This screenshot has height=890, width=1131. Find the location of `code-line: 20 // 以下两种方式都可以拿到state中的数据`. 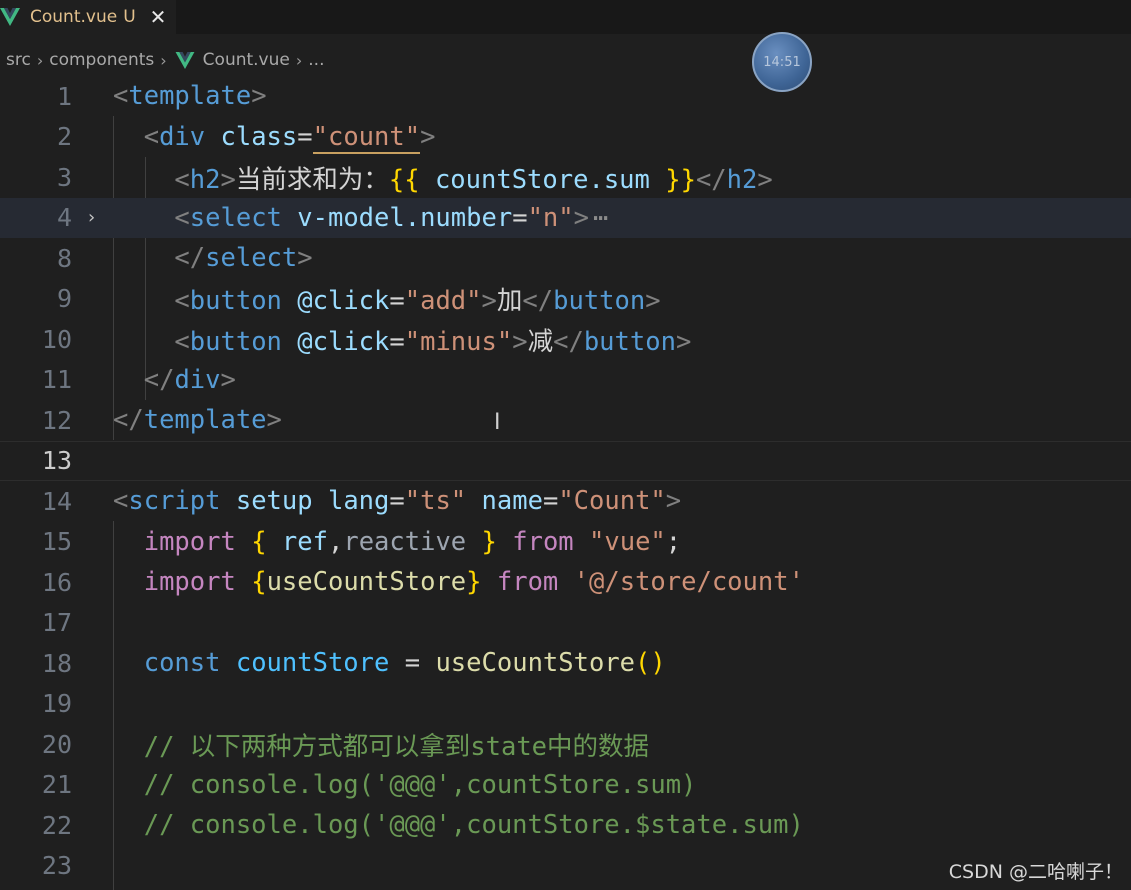

code-line: 20 // 以下两种方式都可以拿到state中的数据 is located at coordinates (565, 744).